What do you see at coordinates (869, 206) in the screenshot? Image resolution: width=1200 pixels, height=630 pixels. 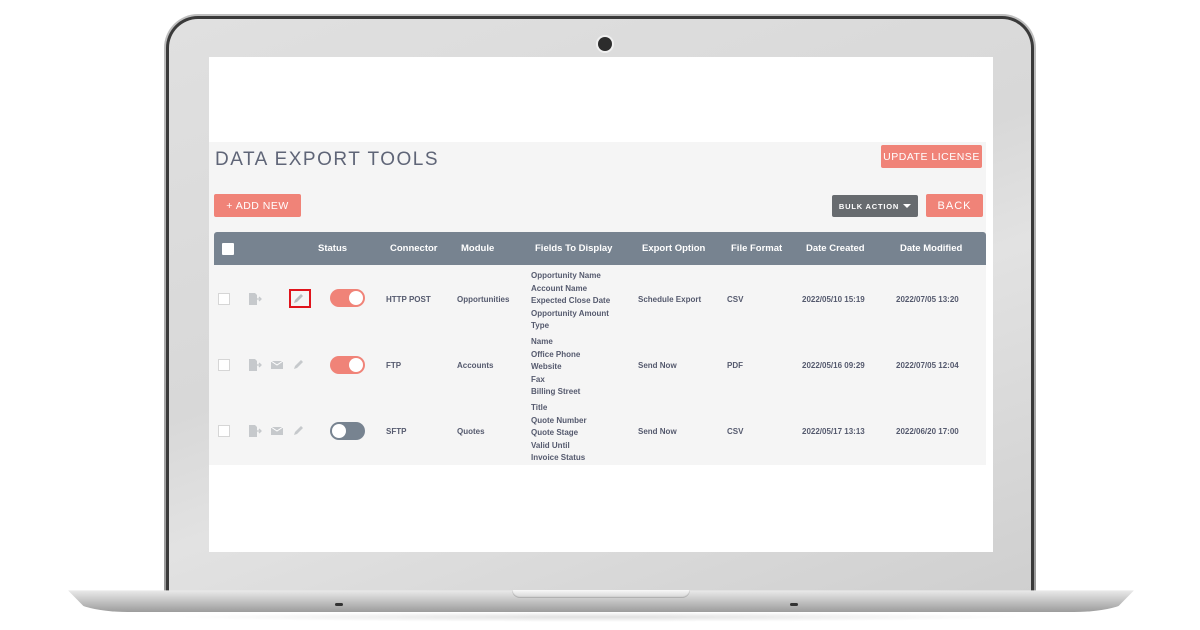 I see `bulk-action-label: BULK ACTION` at bounding box center [869, 206].